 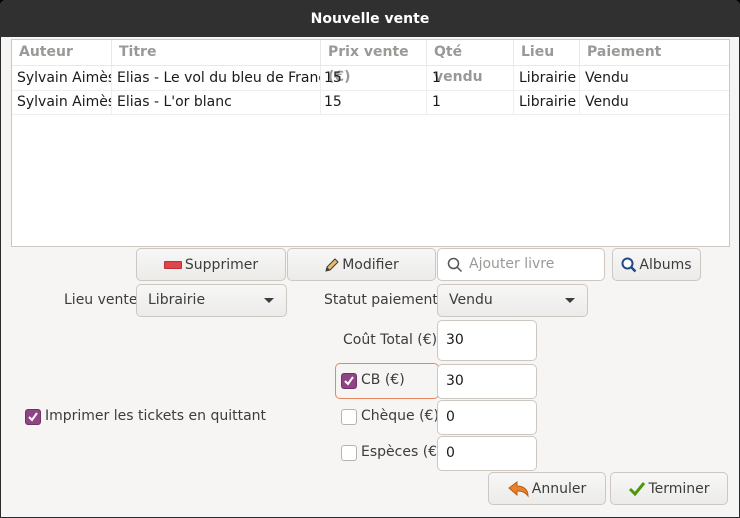 What do you see at coordinates (101, 300) in the screenshot?
I see `lieu-vente-label: Lieu vente` at bounding box center [101, 300].